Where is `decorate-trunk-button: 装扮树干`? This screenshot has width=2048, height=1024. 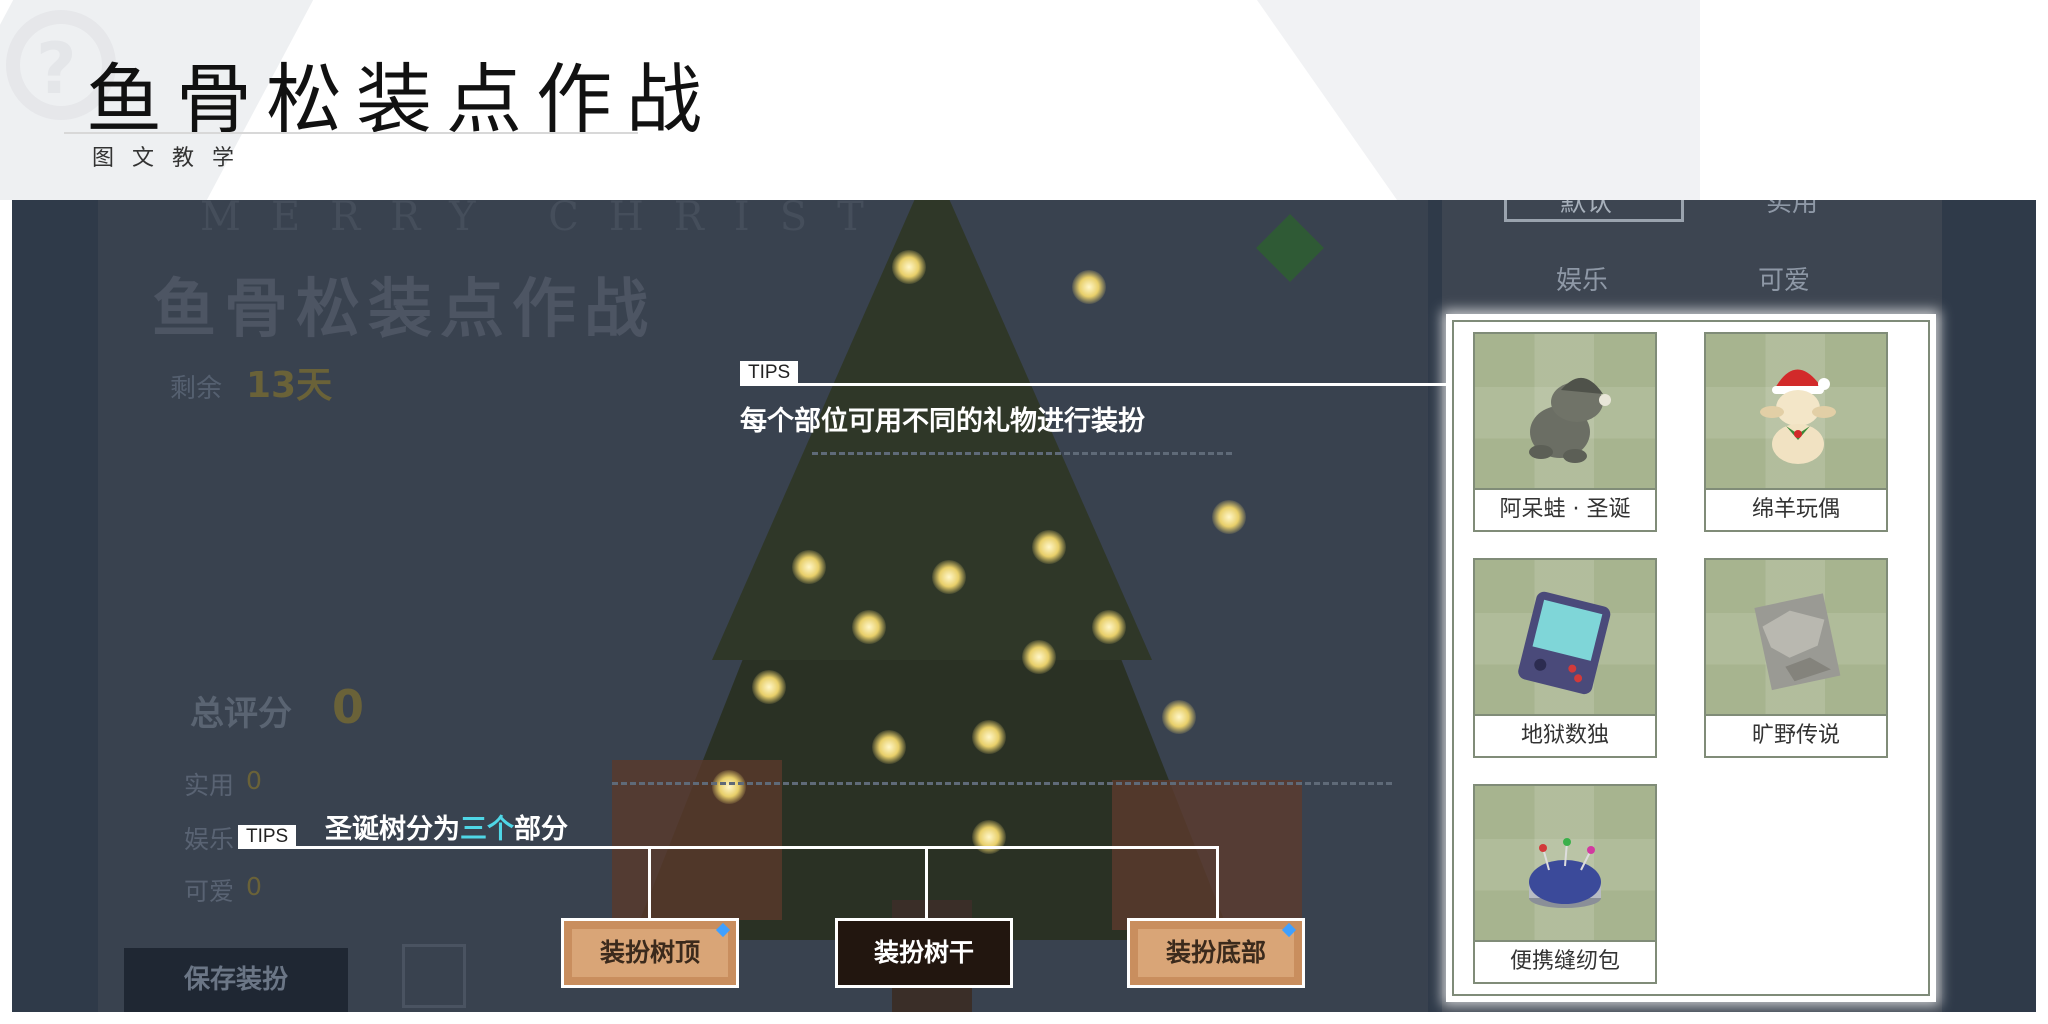 decorate-trunk-button: 装扮树干 is located at coordinates (924, 953).